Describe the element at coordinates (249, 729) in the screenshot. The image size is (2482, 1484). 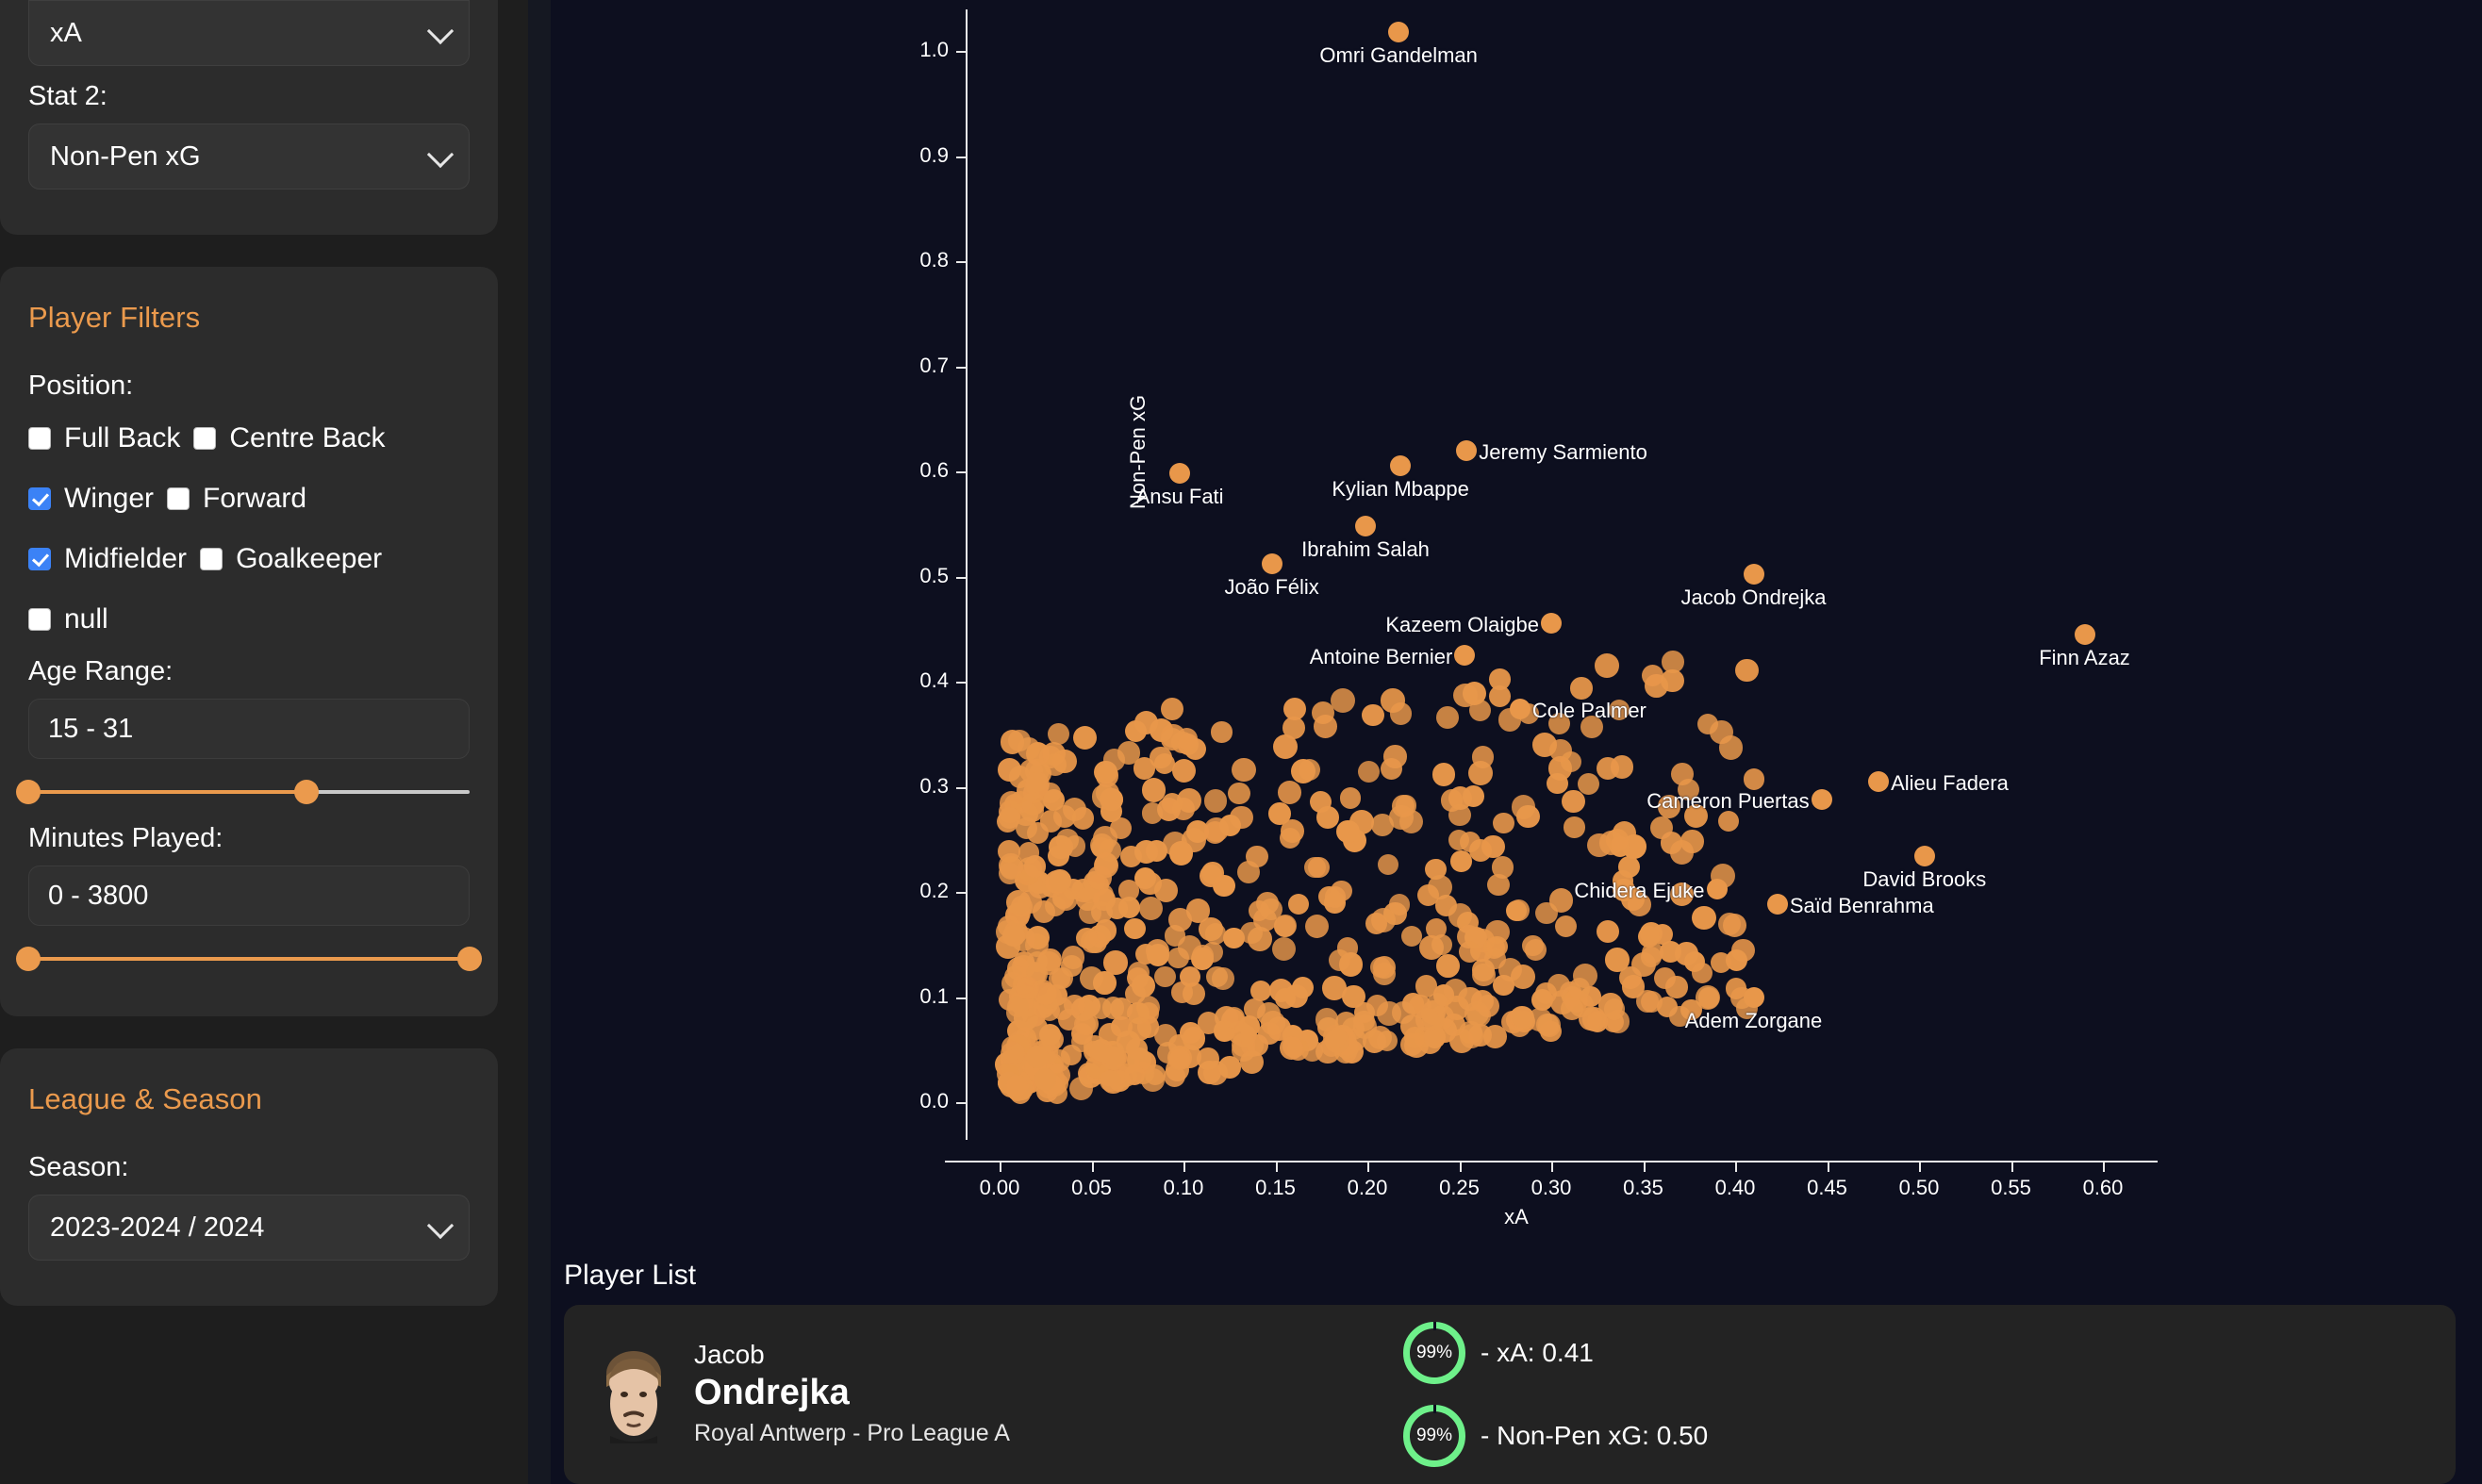
I see `age-range-value: 15 - 31` at that location.